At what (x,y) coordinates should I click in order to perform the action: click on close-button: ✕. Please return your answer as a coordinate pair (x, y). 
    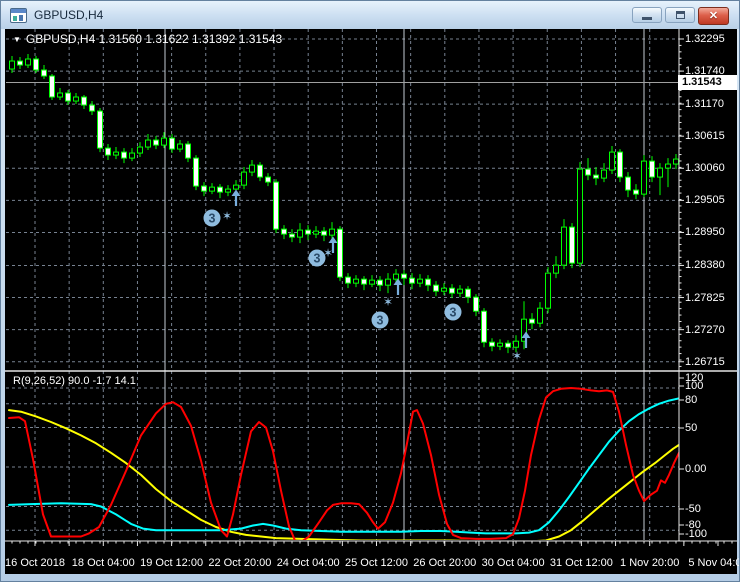
    Looking at the image, I should click on (713, 16).